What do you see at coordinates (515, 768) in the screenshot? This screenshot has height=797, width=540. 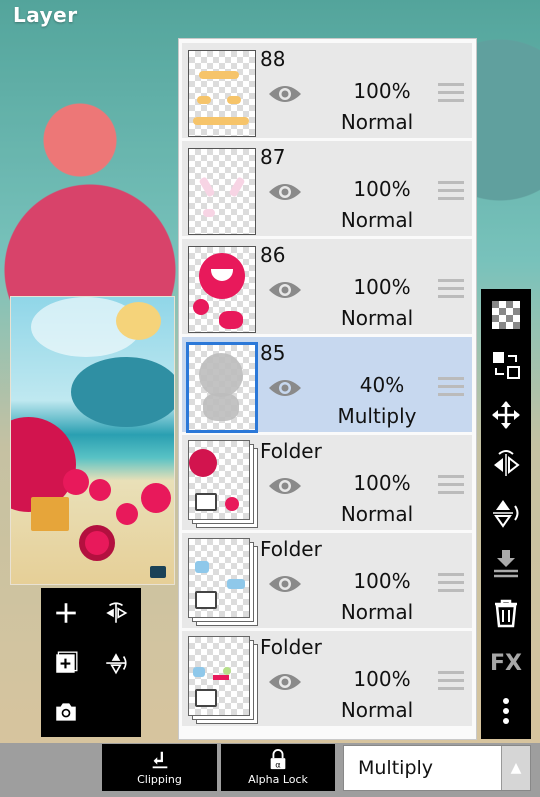 I see `dropdown-arrow-icon: ▲` at bounding box center [515, 768].